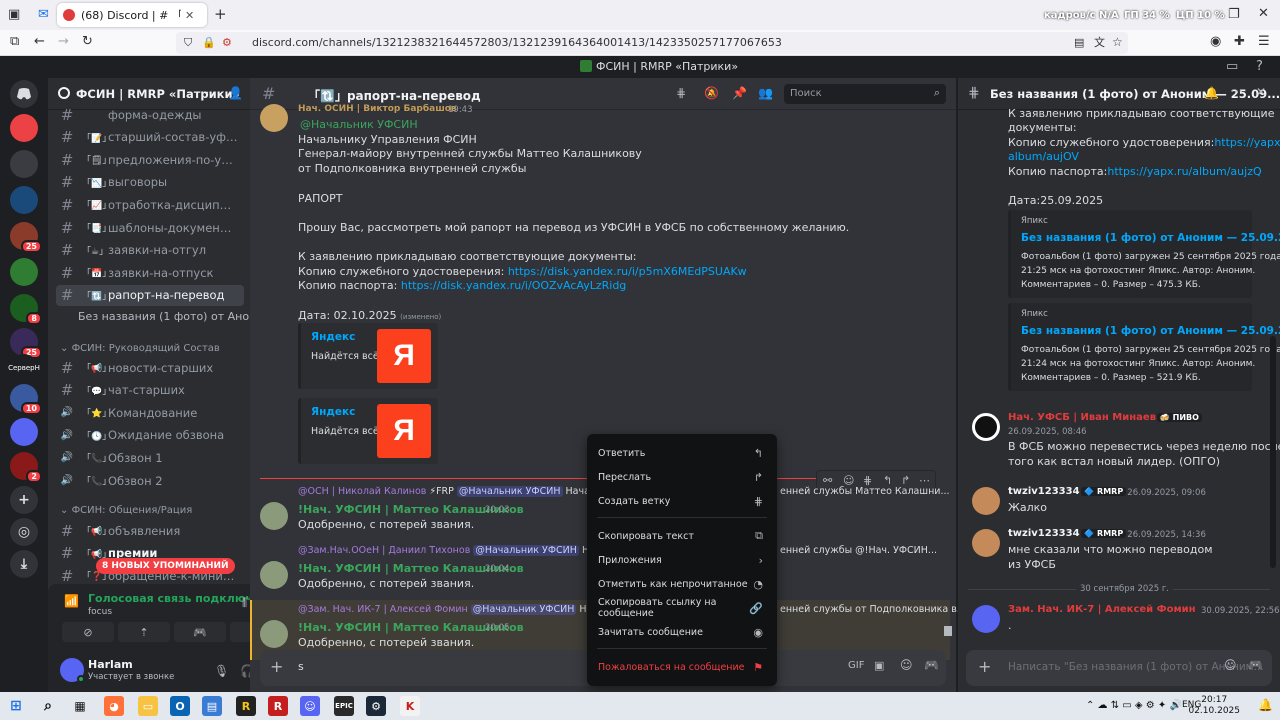  Describe the element at coordinates (1082, 417) in the screenshot. I see `message-author: Нач. УФСБ | Иван Минаев` at that location.